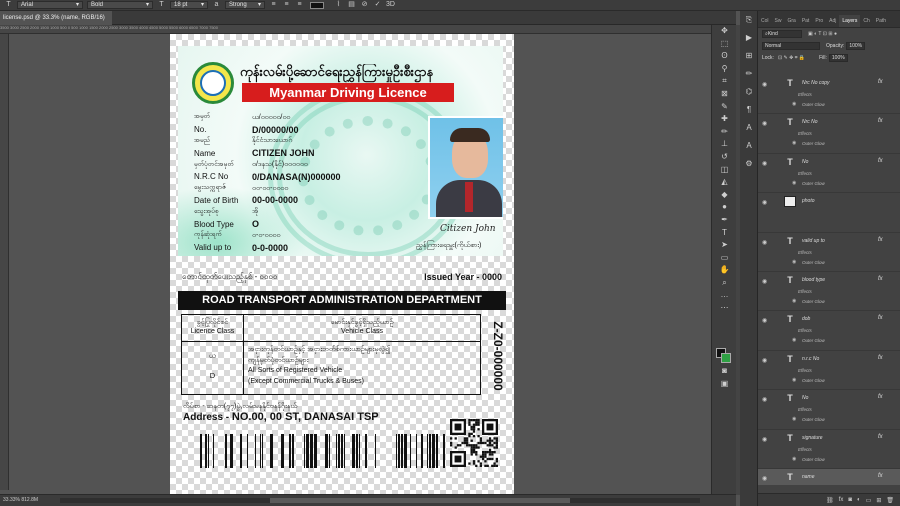 This screenshot has width=900, height=506. I want to click on panel-tab: Adj, so click(832, 22).